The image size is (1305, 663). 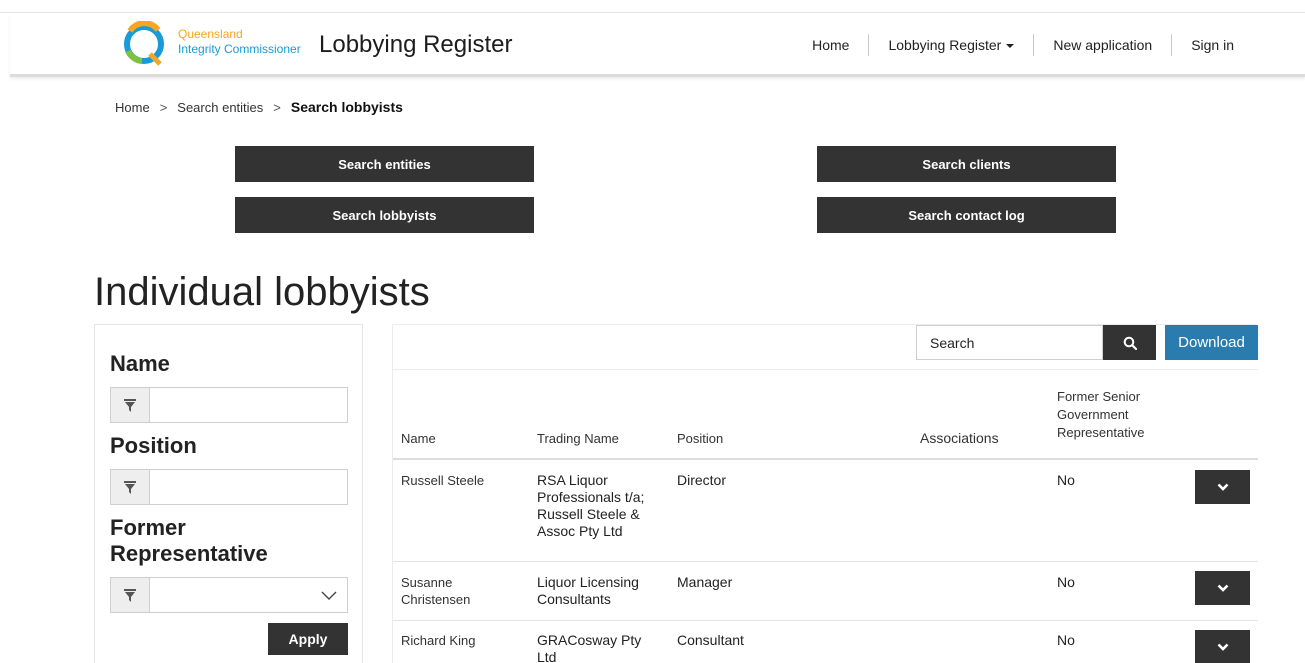 I want to click on cell-position: Director, so click(x=702, y=480).